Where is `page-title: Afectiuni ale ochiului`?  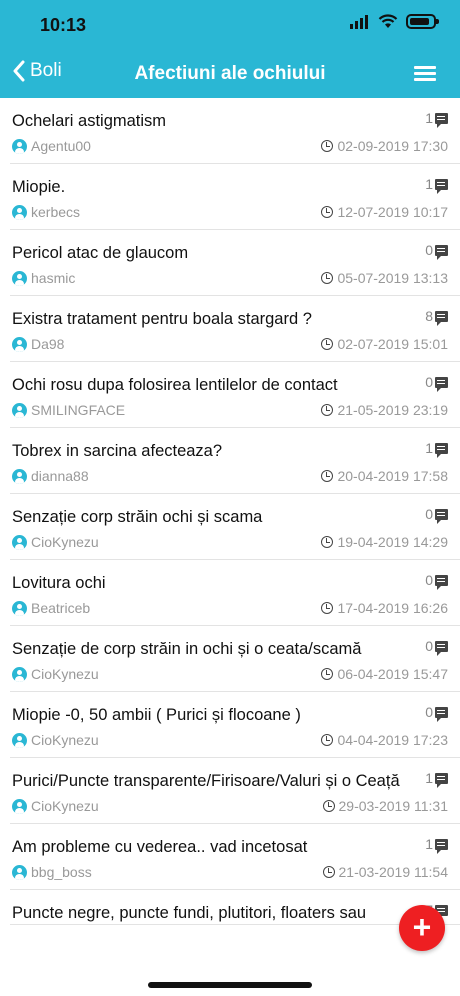
page-title: Afectiuni ale ochiului is located at coordinates (230, 73).